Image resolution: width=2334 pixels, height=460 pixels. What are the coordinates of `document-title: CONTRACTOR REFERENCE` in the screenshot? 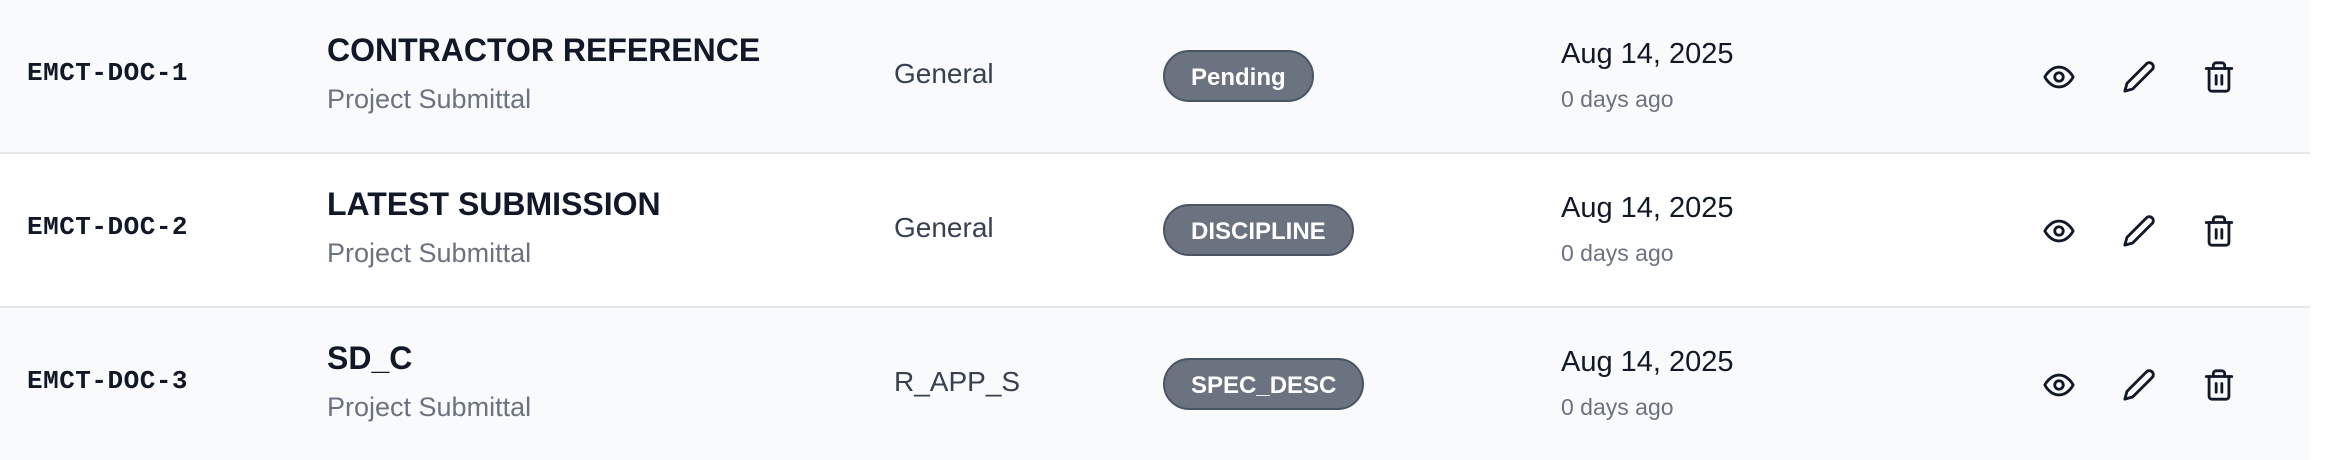 It's located at (544, 50).